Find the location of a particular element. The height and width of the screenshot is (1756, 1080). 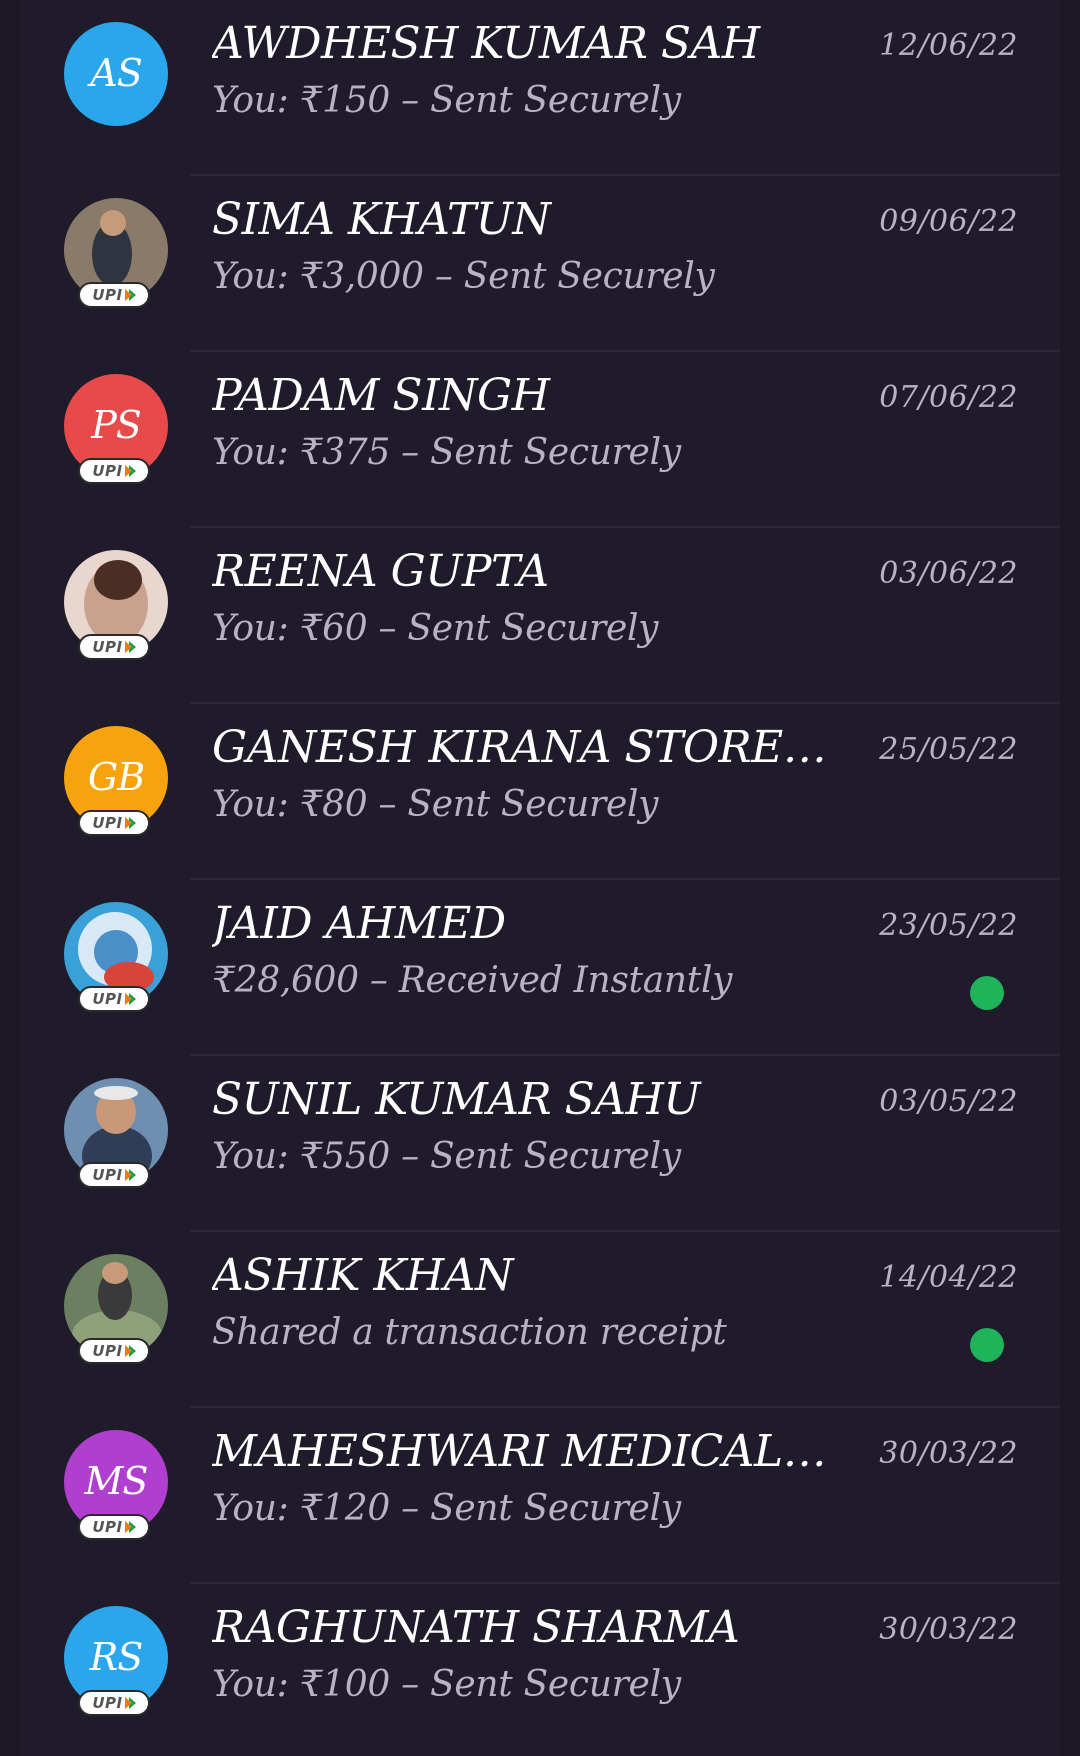

last-transaction-text: You: ₹120 – Sent Securely is located at coordinates (446, 1508).